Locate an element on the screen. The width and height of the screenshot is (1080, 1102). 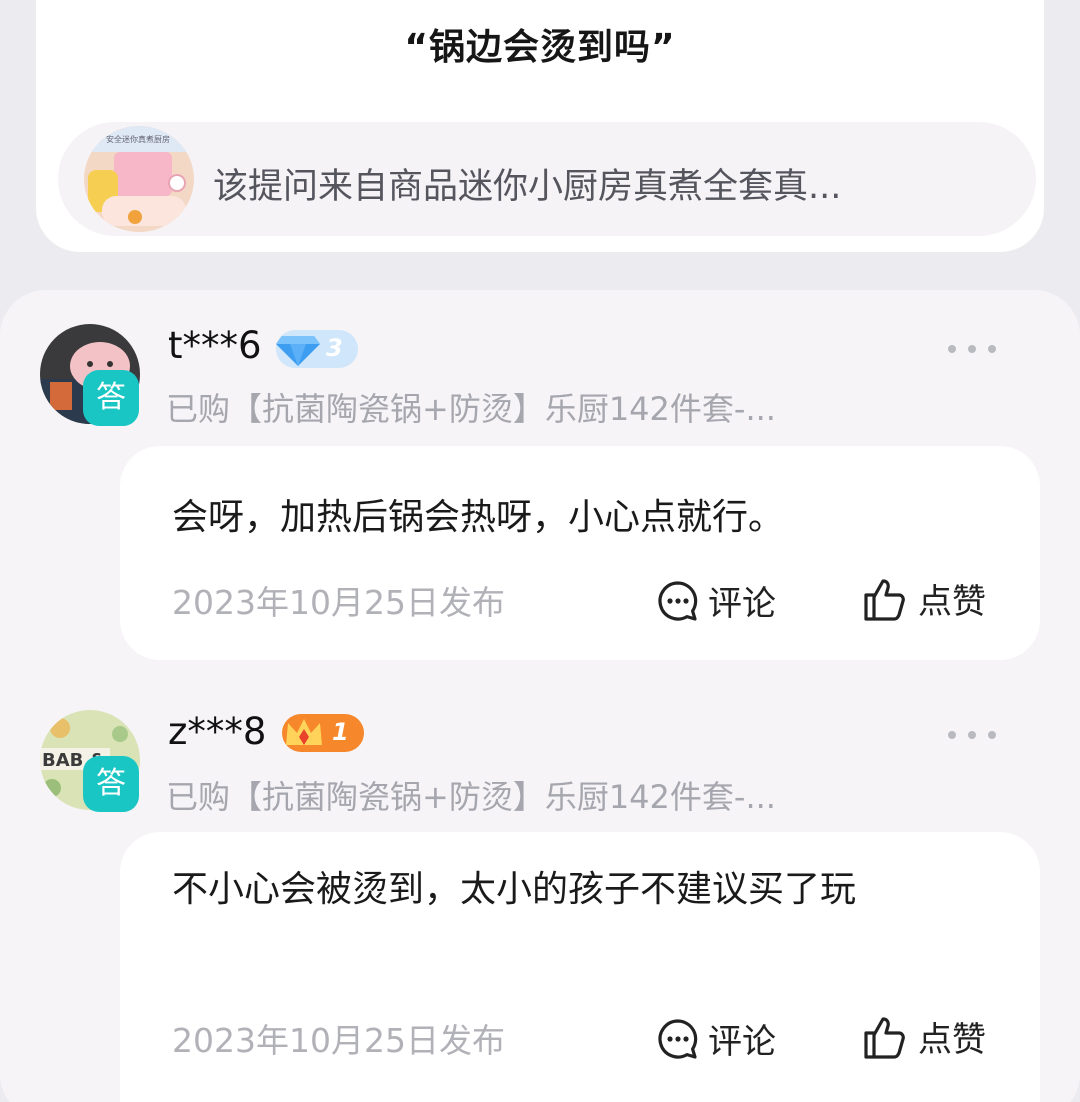
level-number: 1 is located at coordinates (340, 732).